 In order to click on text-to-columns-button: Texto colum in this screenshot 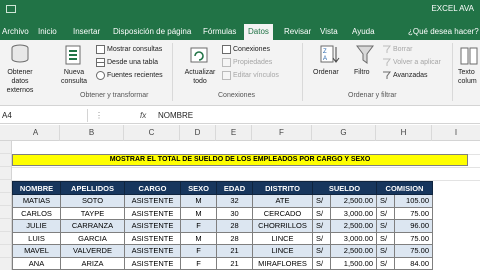, I will do `click(469, 77)`.